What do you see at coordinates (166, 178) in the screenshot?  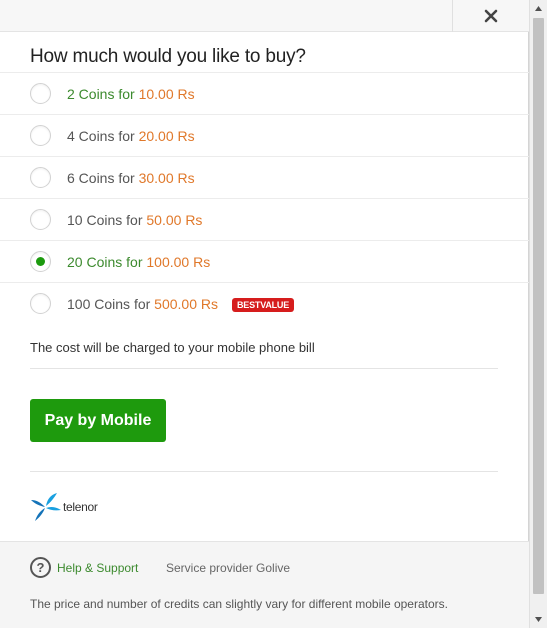 I see `price: 30.00 Rs` at bounding box center [166, 178].